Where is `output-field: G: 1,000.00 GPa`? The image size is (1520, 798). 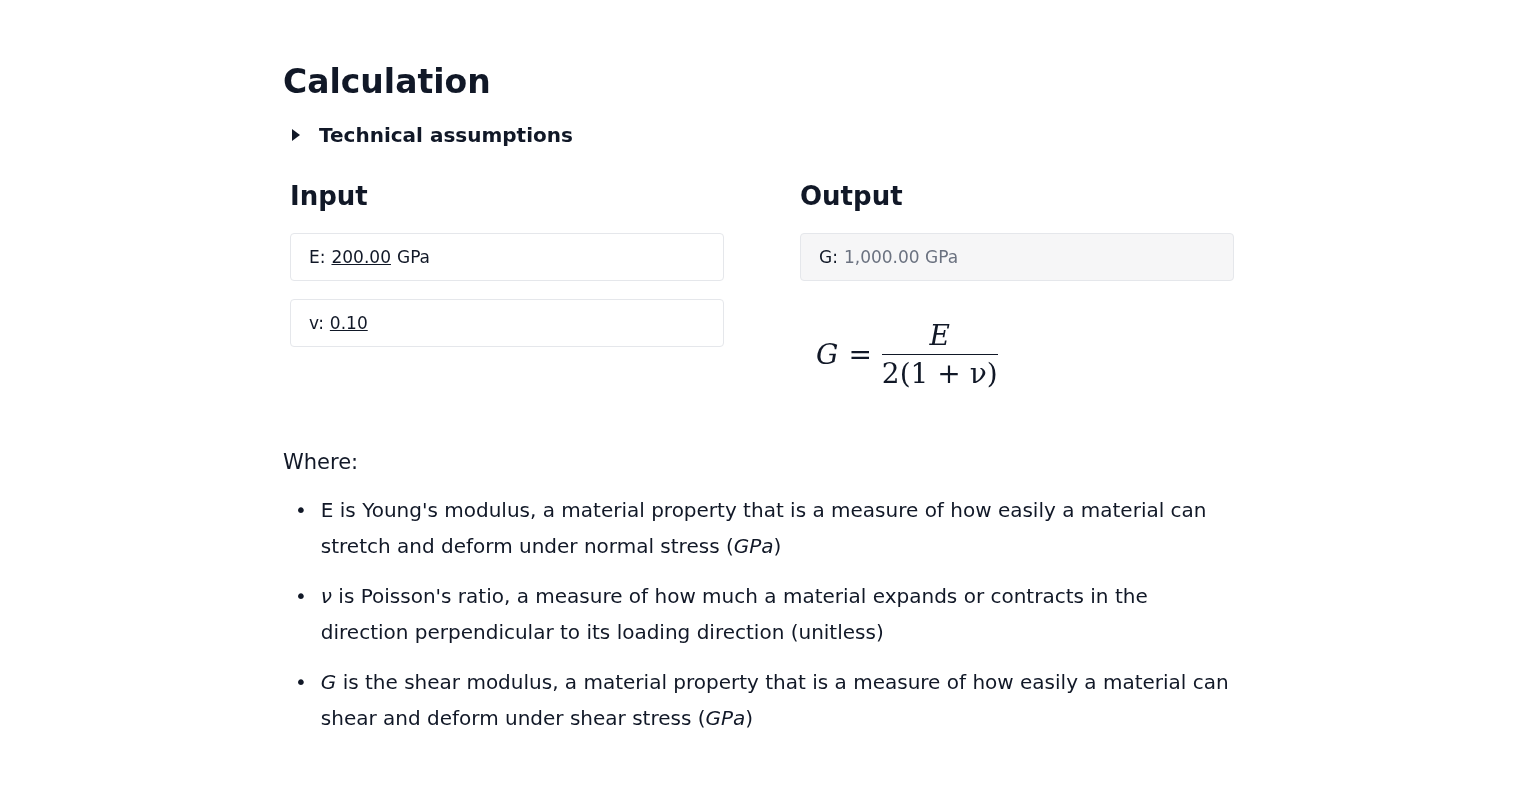
output-field: G: 1,000.00 GPa is located at coordinates (1017, 257).